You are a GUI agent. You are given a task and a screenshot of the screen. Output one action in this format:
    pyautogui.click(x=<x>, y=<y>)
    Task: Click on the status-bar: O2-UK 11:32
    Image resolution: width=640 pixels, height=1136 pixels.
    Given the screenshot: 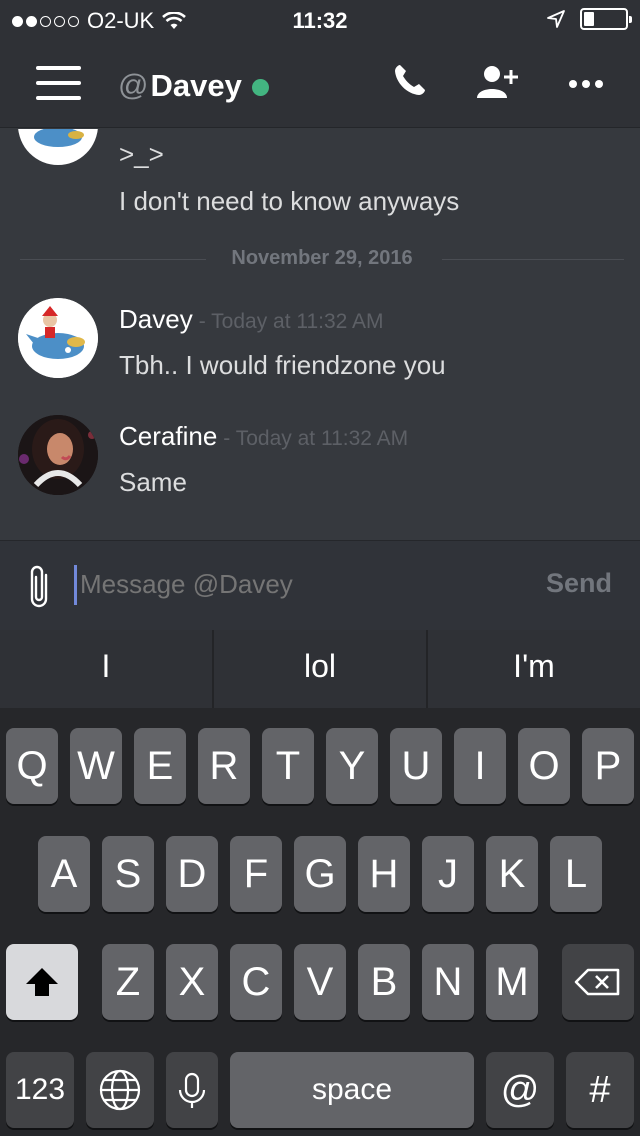 What is the action you would take?
    pyautogui.click(x=320, y=20)
    